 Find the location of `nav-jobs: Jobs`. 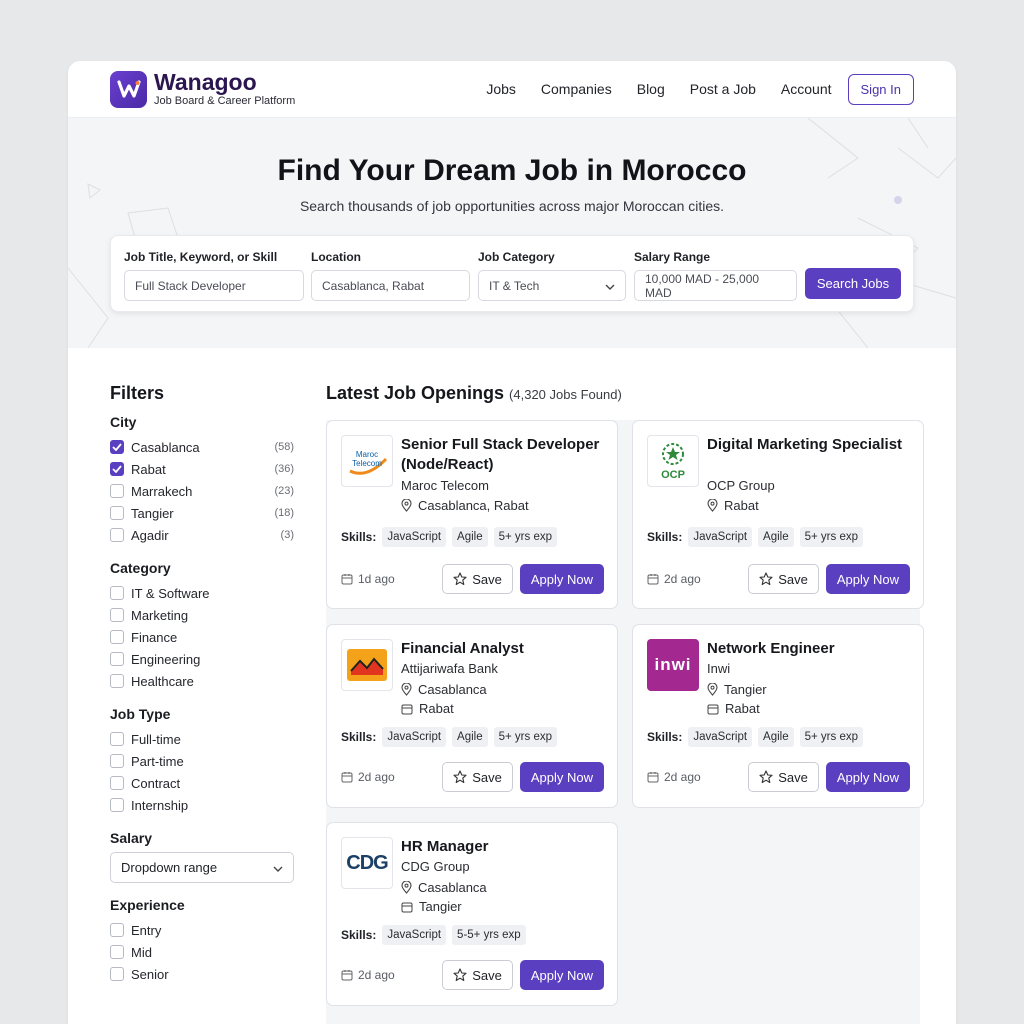

nav-jobs: Jobs is located at coordinates (501, 89).